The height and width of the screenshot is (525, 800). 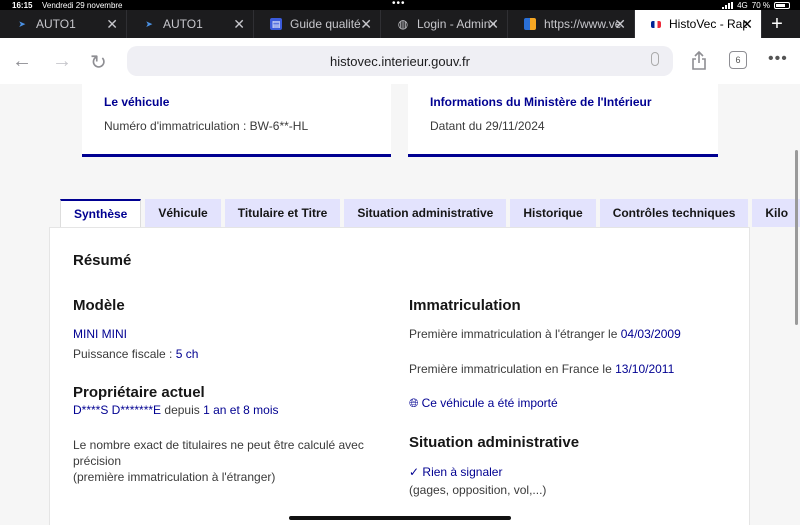 I want to click on imported-text: Ce véhicule a été importé, so click(x=489, y=403).